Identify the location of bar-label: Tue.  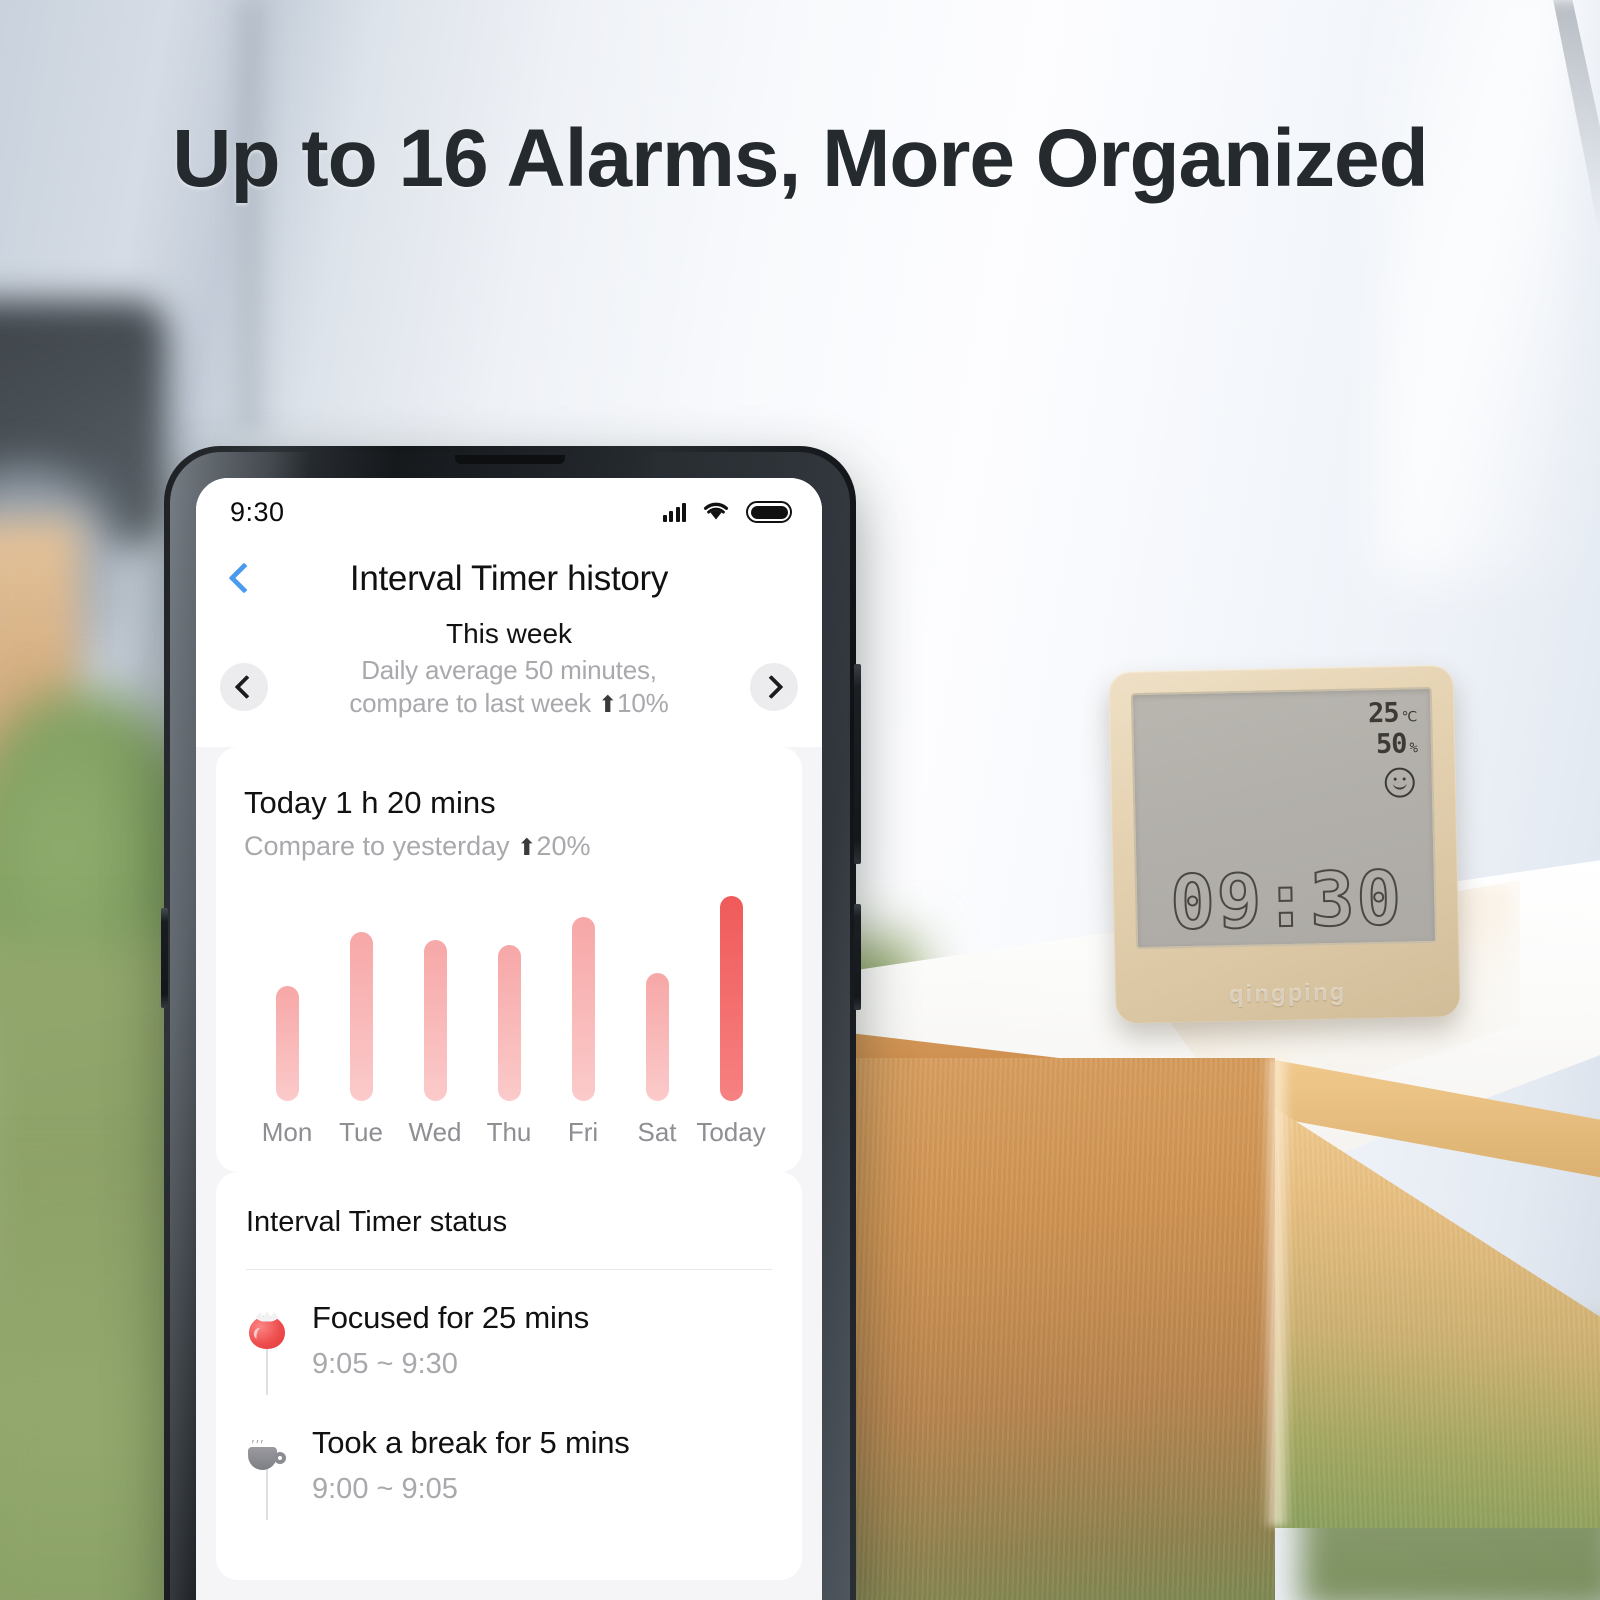
(361, 1131).